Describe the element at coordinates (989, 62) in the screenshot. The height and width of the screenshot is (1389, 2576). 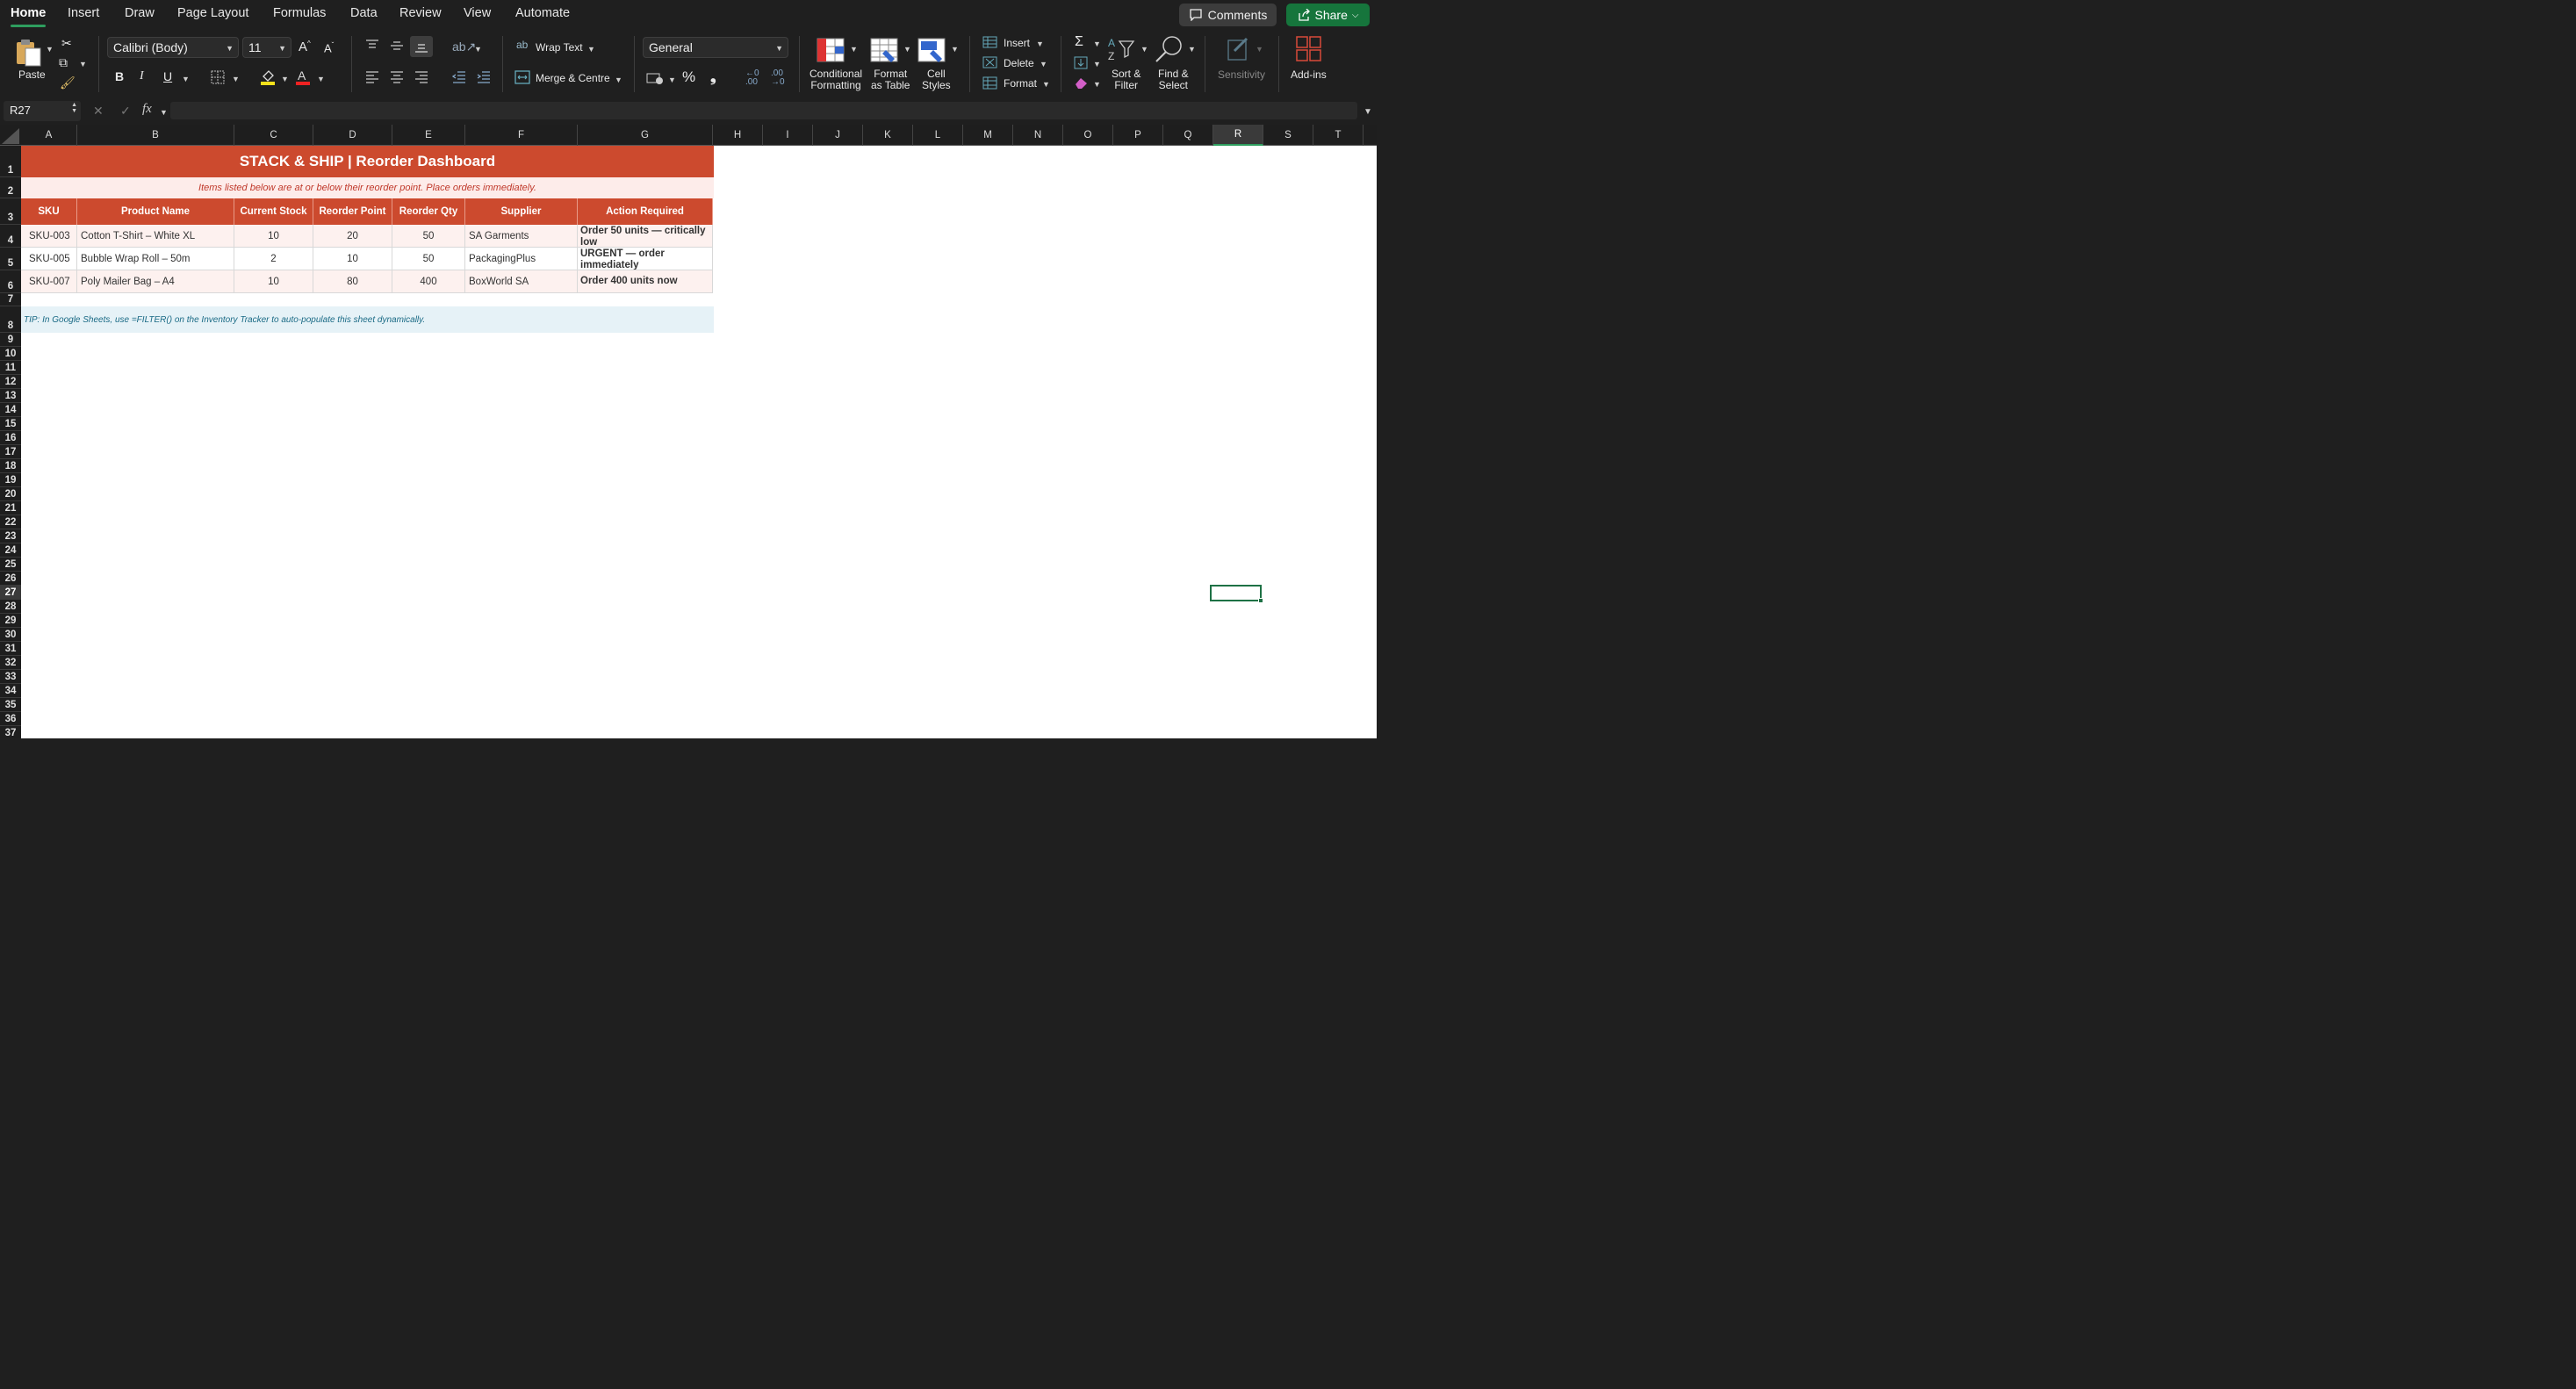
I see `delete-cells-icon` at that location.